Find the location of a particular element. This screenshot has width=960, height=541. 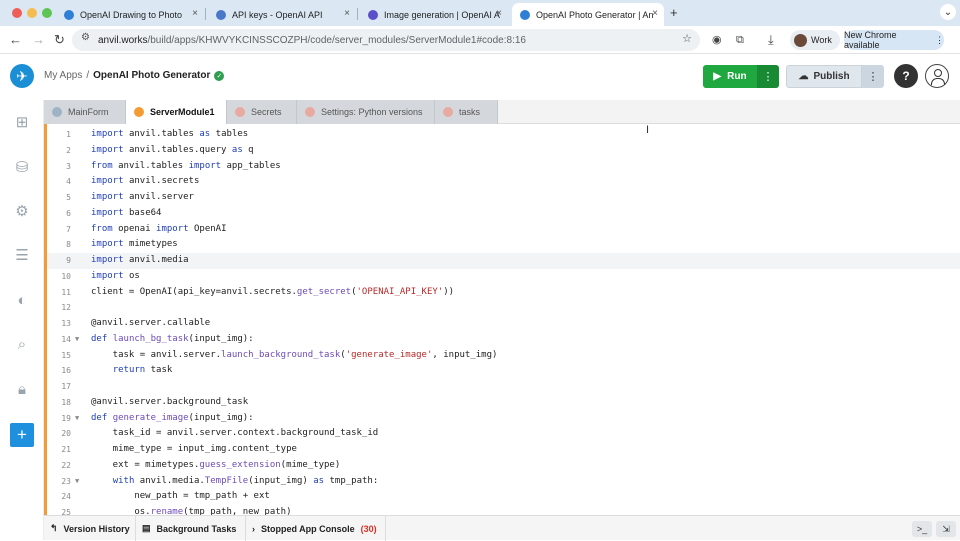

minimize-window-button is located at coordinates (32, 13).